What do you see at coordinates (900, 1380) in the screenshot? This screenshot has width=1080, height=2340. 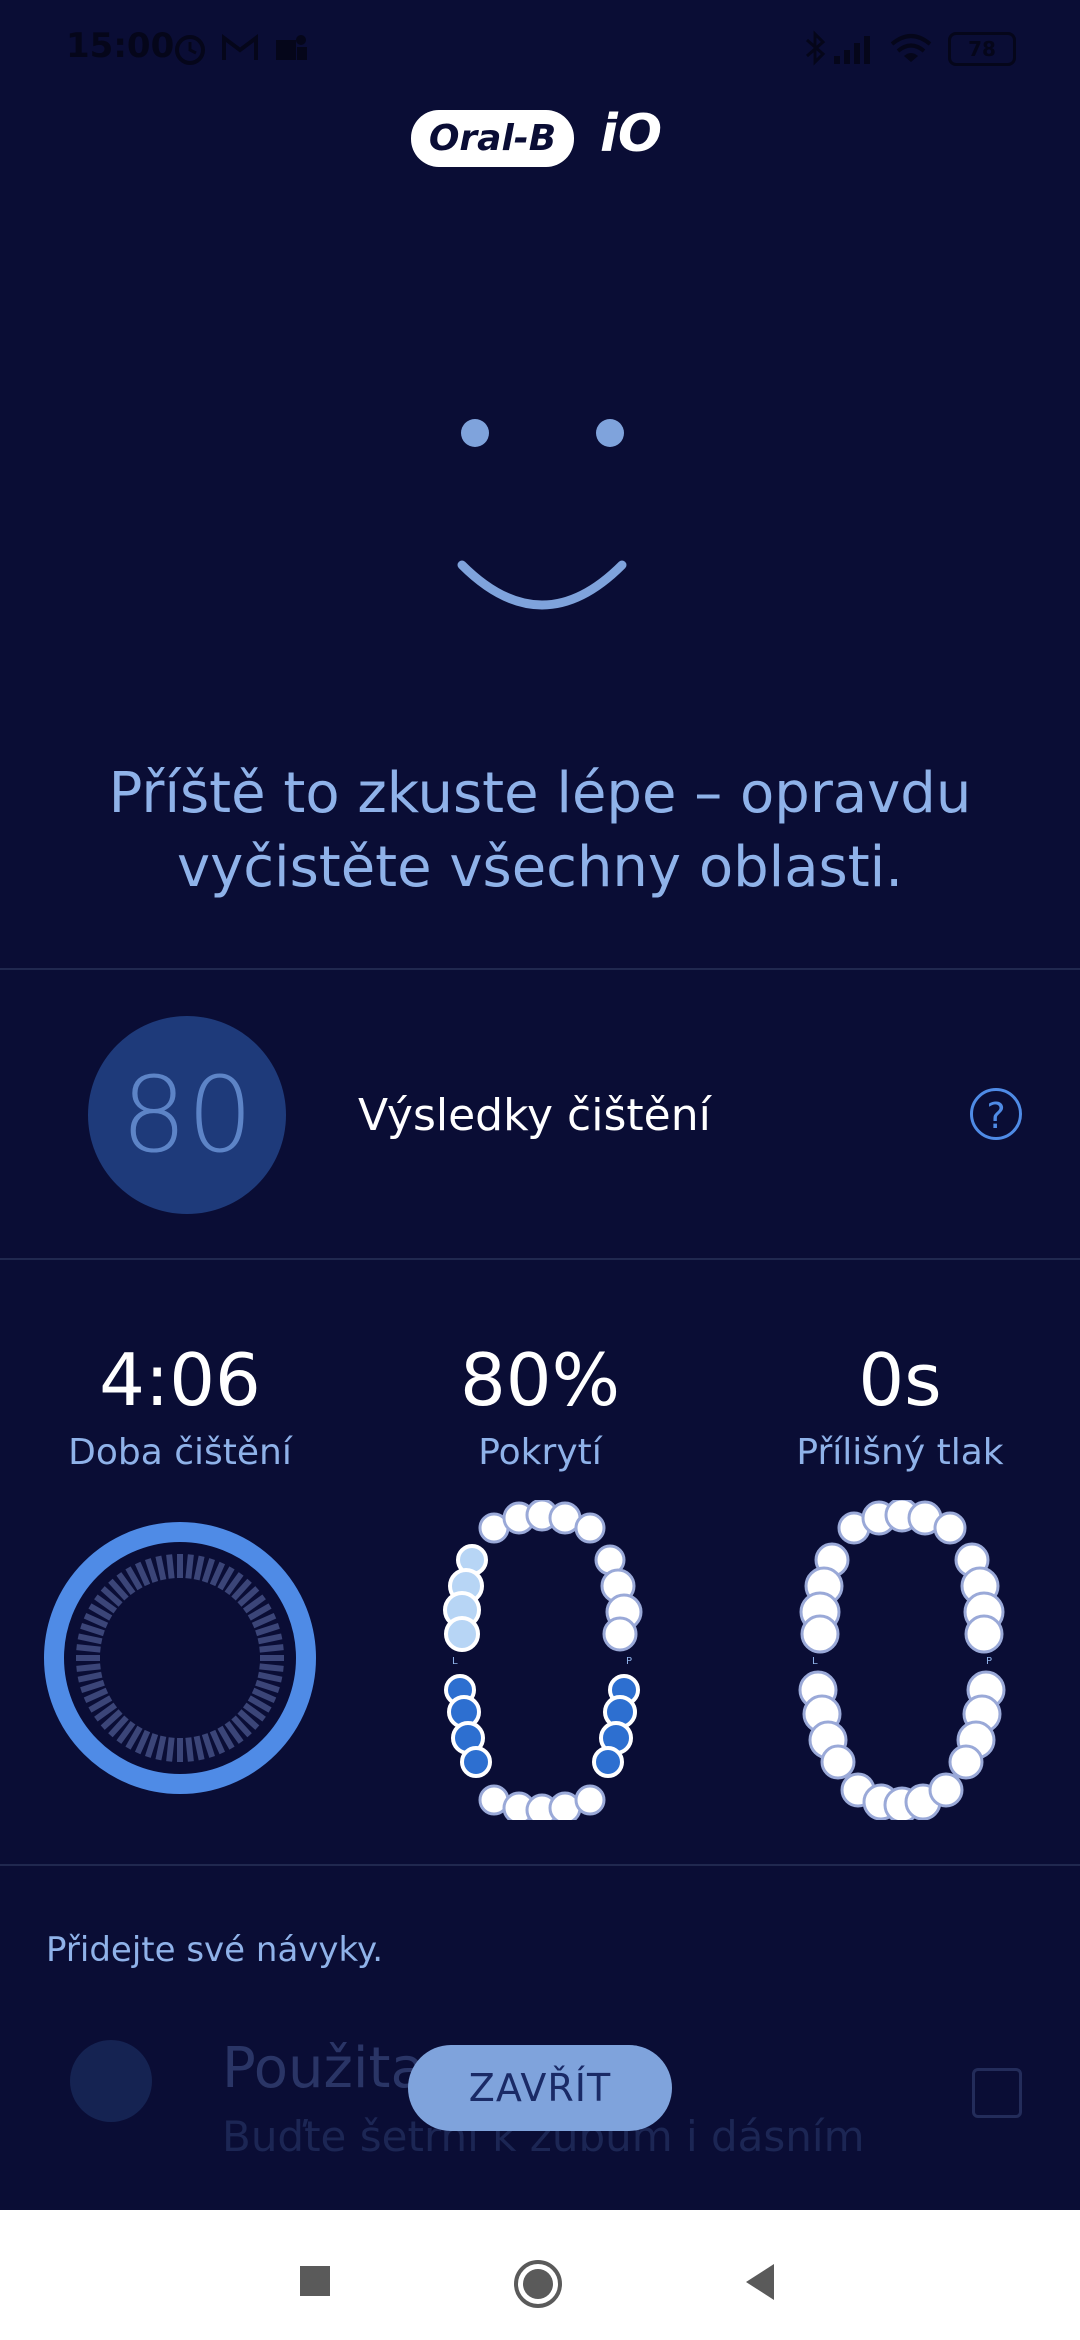 I see `pressure-value: 0s` at bounding box center [900, 1380].